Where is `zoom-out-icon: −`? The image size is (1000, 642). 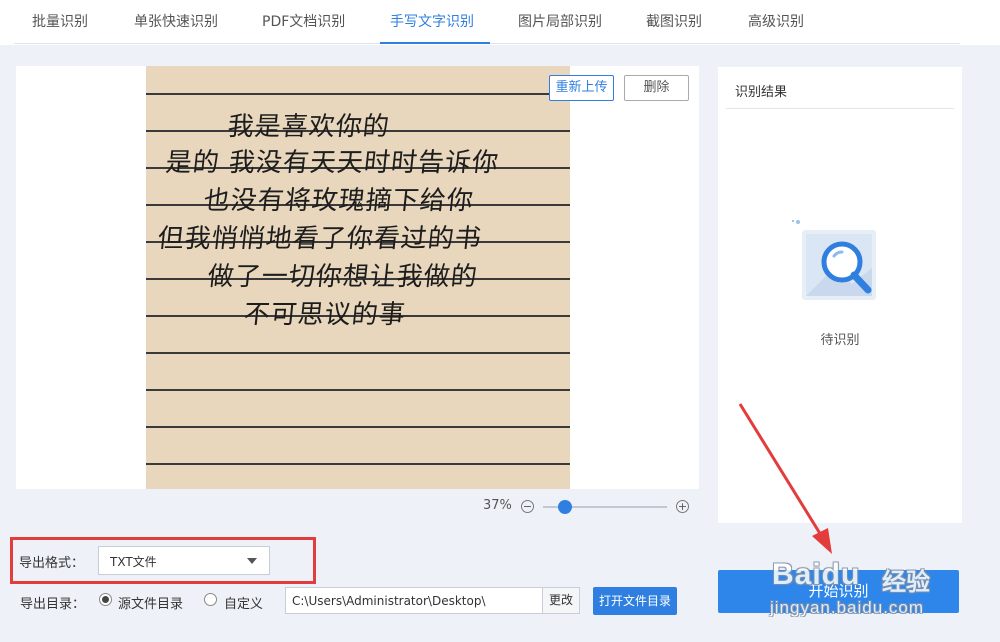
zoom-out-icon: − is located at coordinates (527, 506).